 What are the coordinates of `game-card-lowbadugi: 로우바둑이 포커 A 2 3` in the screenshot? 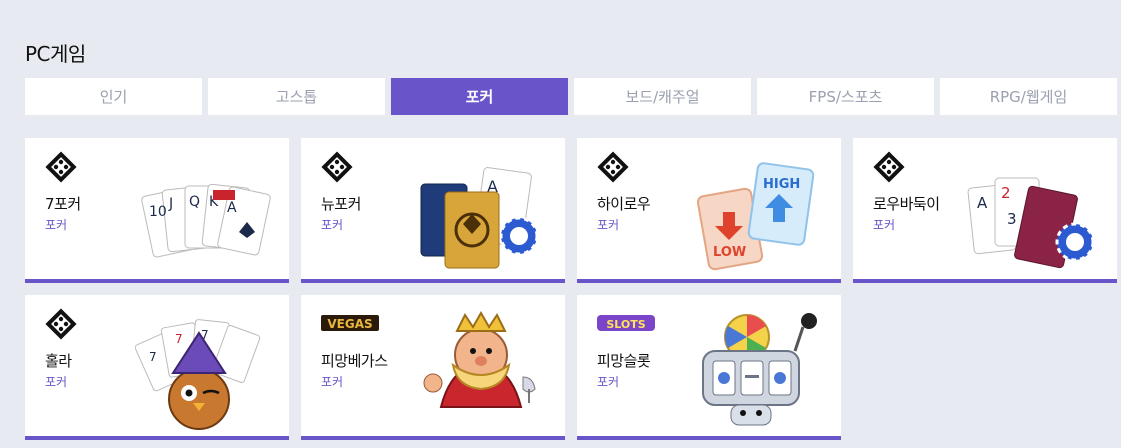 It's located at (985, 210).